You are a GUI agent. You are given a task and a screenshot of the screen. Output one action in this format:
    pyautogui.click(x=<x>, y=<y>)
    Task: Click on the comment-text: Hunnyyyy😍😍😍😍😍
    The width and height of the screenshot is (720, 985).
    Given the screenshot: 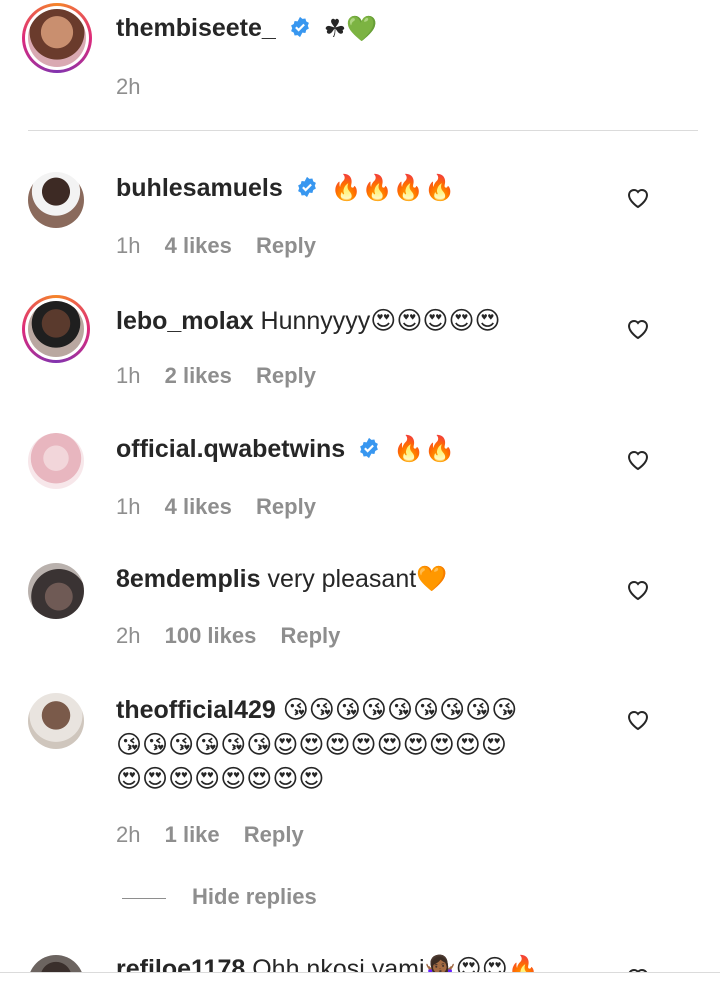 What is the action you would take?
    pyautogui.click(x=380, y=321)
    